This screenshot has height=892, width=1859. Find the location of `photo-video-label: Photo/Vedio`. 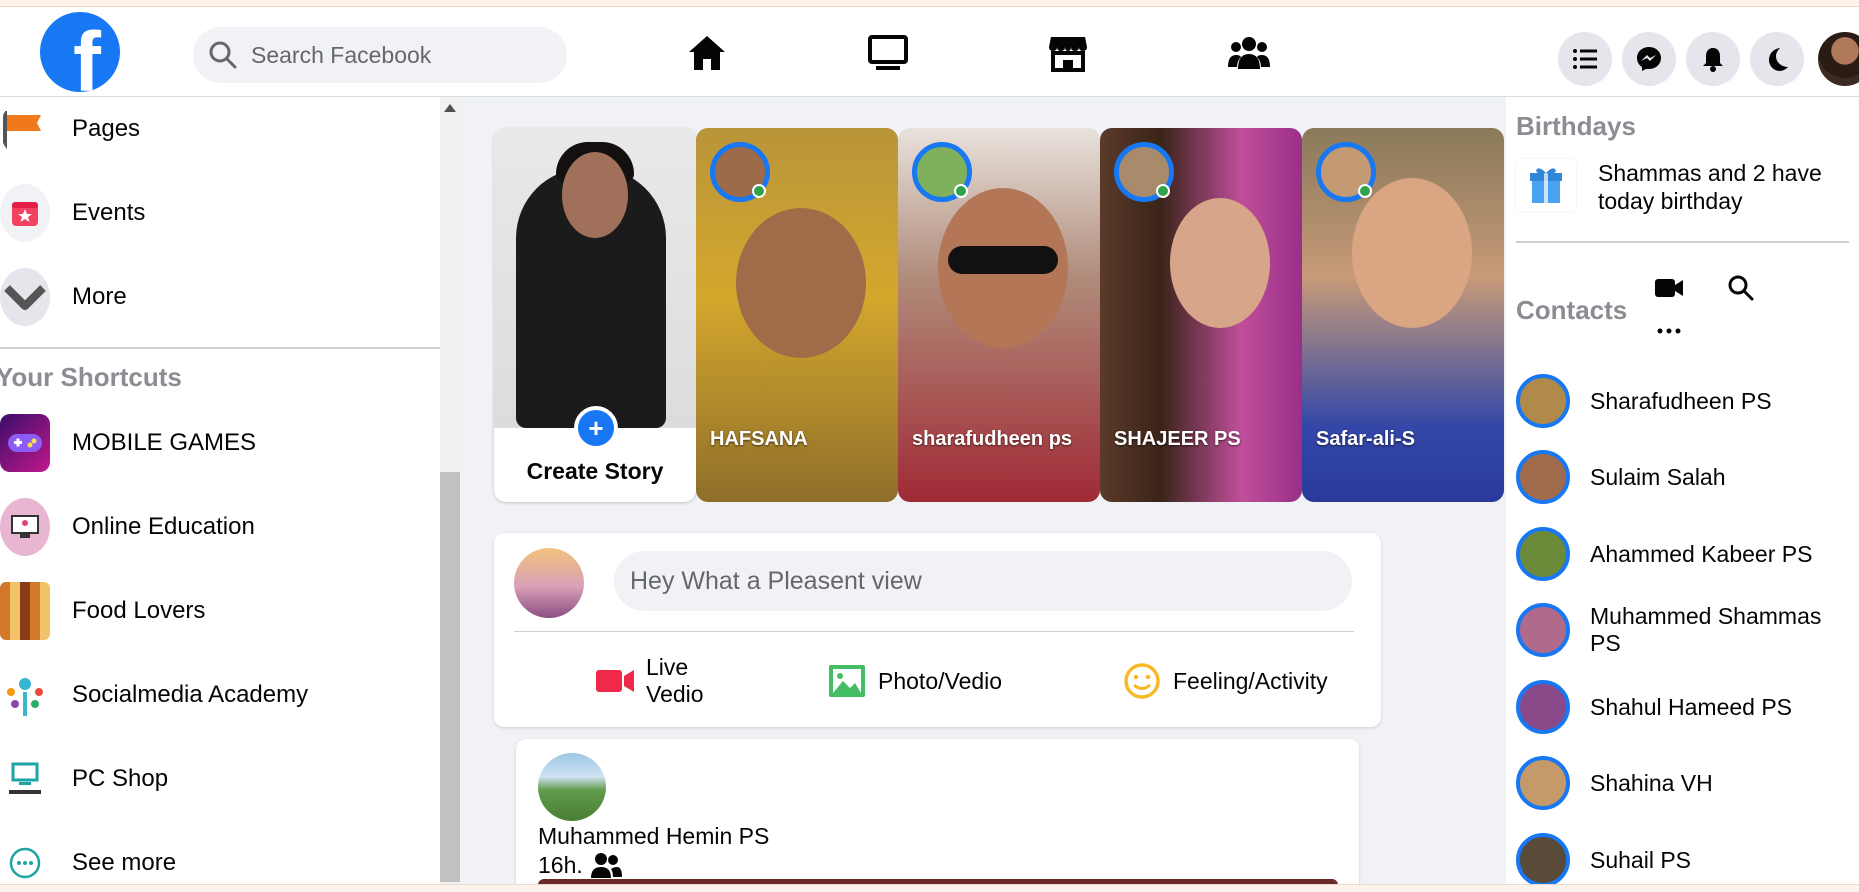

photo-video-label: Photo/Vedio is located at coordinates (940, 680).